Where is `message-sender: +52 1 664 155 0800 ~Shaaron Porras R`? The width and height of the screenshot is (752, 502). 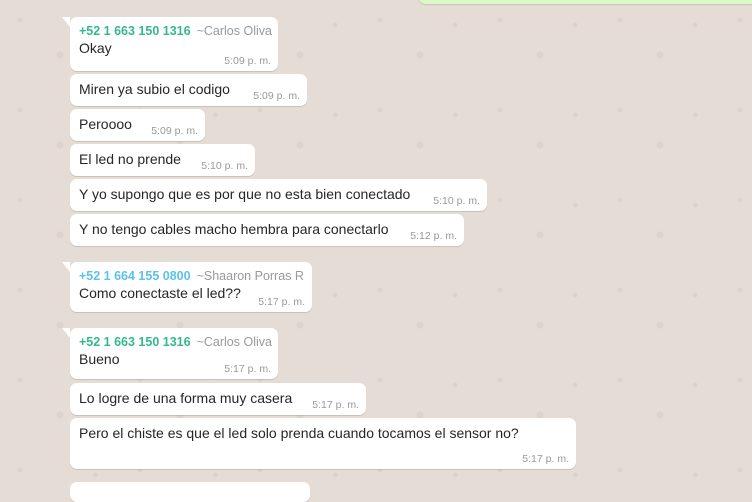 message-sender: +52 1 664 155 0800 ~Shaaron Porras R is located at coordinates (191, 276).